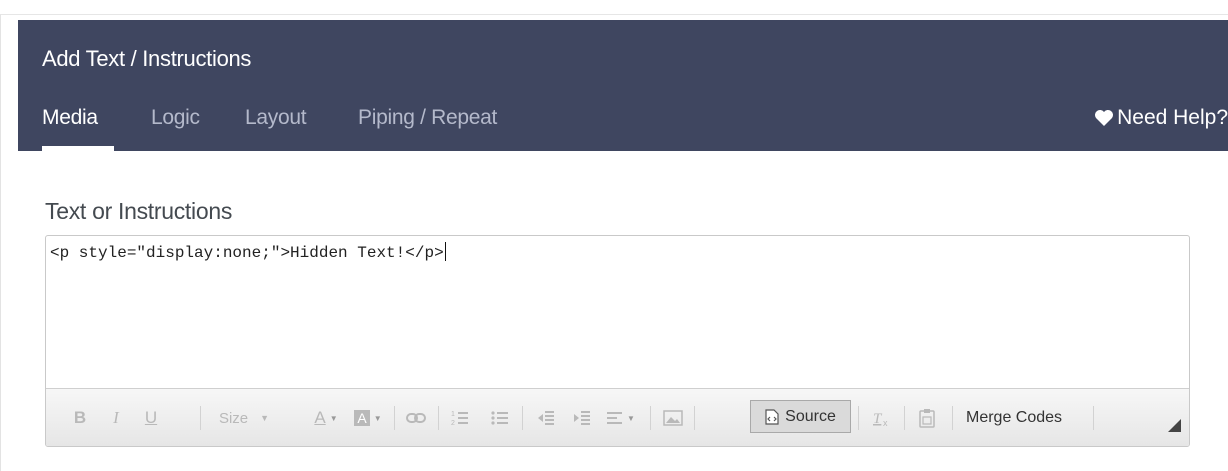 This screenshot has width=1228, height=471. I want to click on source-button: Source, so click(800, 416).